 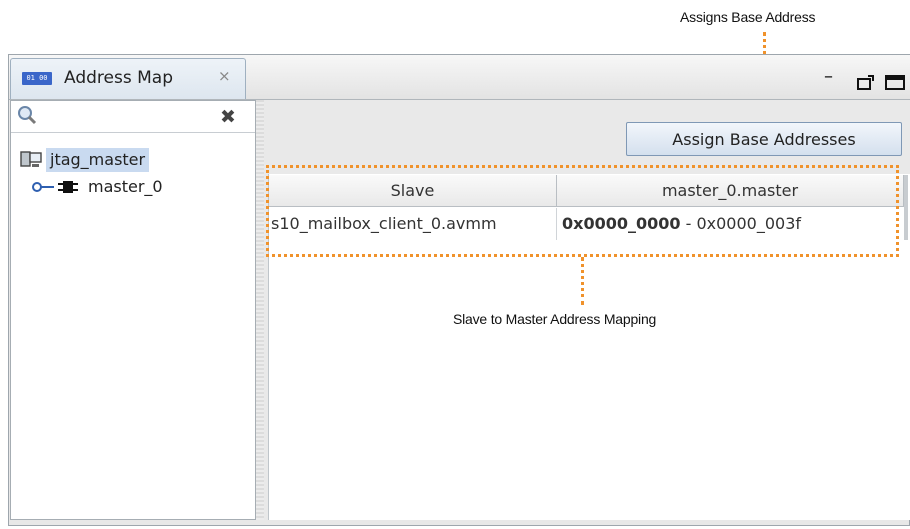 I want to click on clear-search-icon: ✖, so click(x=228, y=117).